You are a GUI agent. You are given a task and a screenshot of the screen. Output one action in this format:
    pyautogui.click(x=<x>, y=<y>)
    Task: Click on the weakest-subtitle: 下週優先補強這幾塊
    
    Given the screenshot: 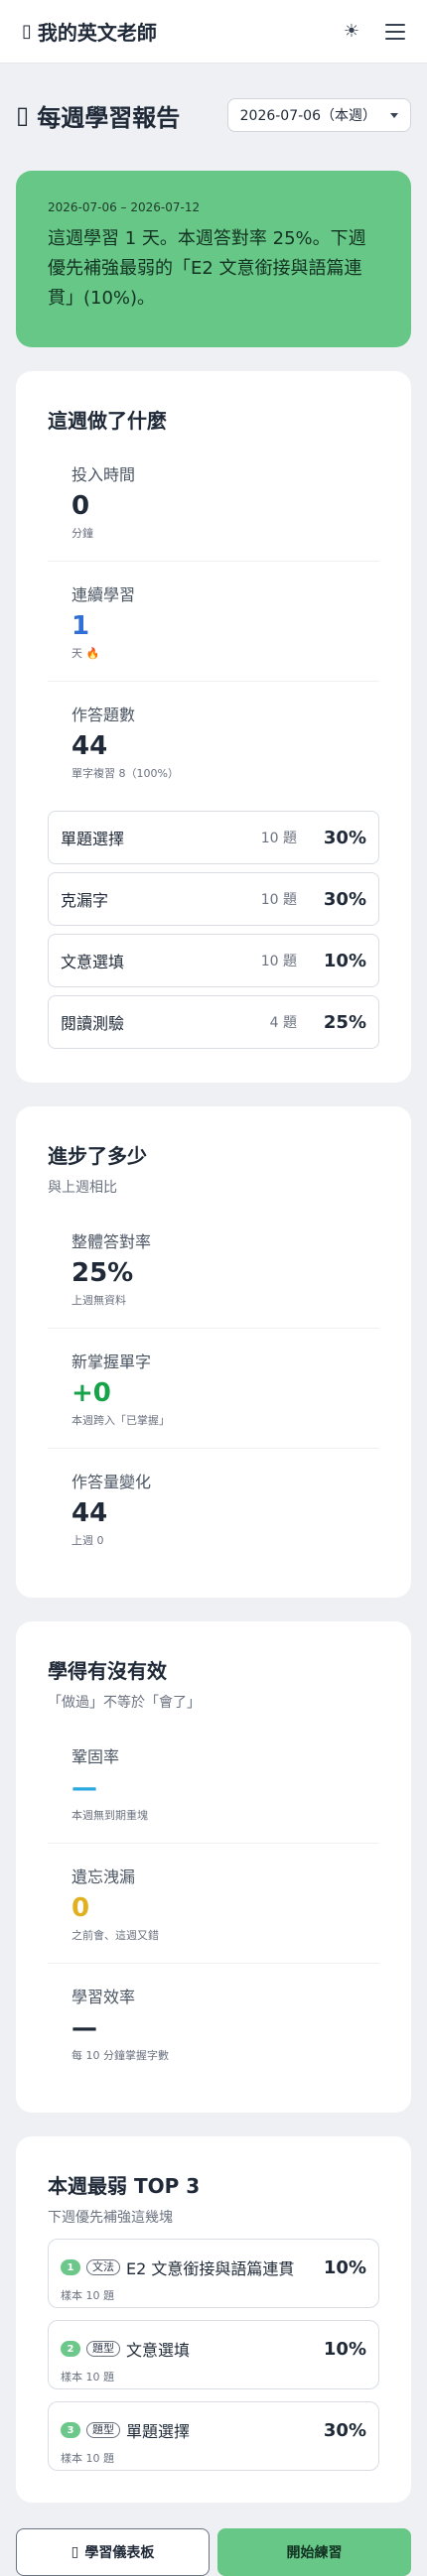 What is the action you would take?
    pyautogui.click(x=110, y=2218)
    